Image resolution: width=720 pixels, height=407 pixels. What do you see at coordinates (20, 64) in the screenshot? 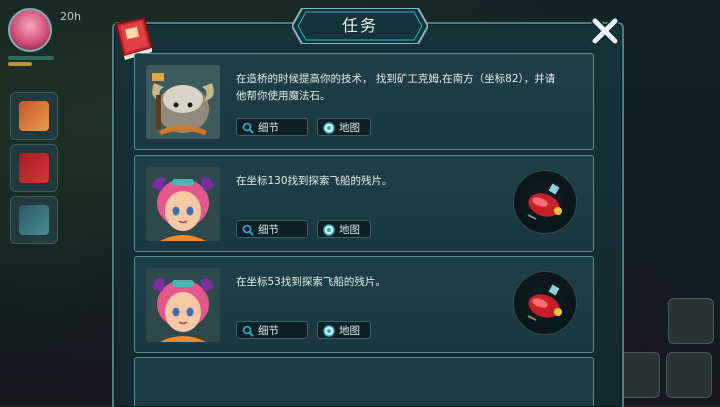
I see `energy-bar` at bounding box center [20, 64].